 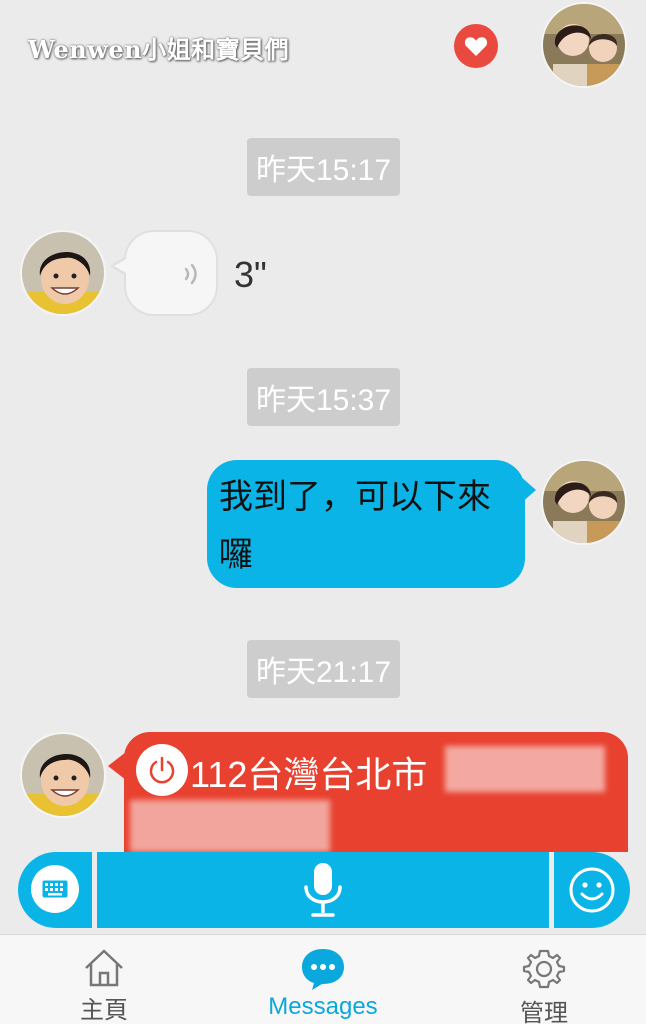 I want to click on tab-label: 主頁, so click(x=104, y=1010).